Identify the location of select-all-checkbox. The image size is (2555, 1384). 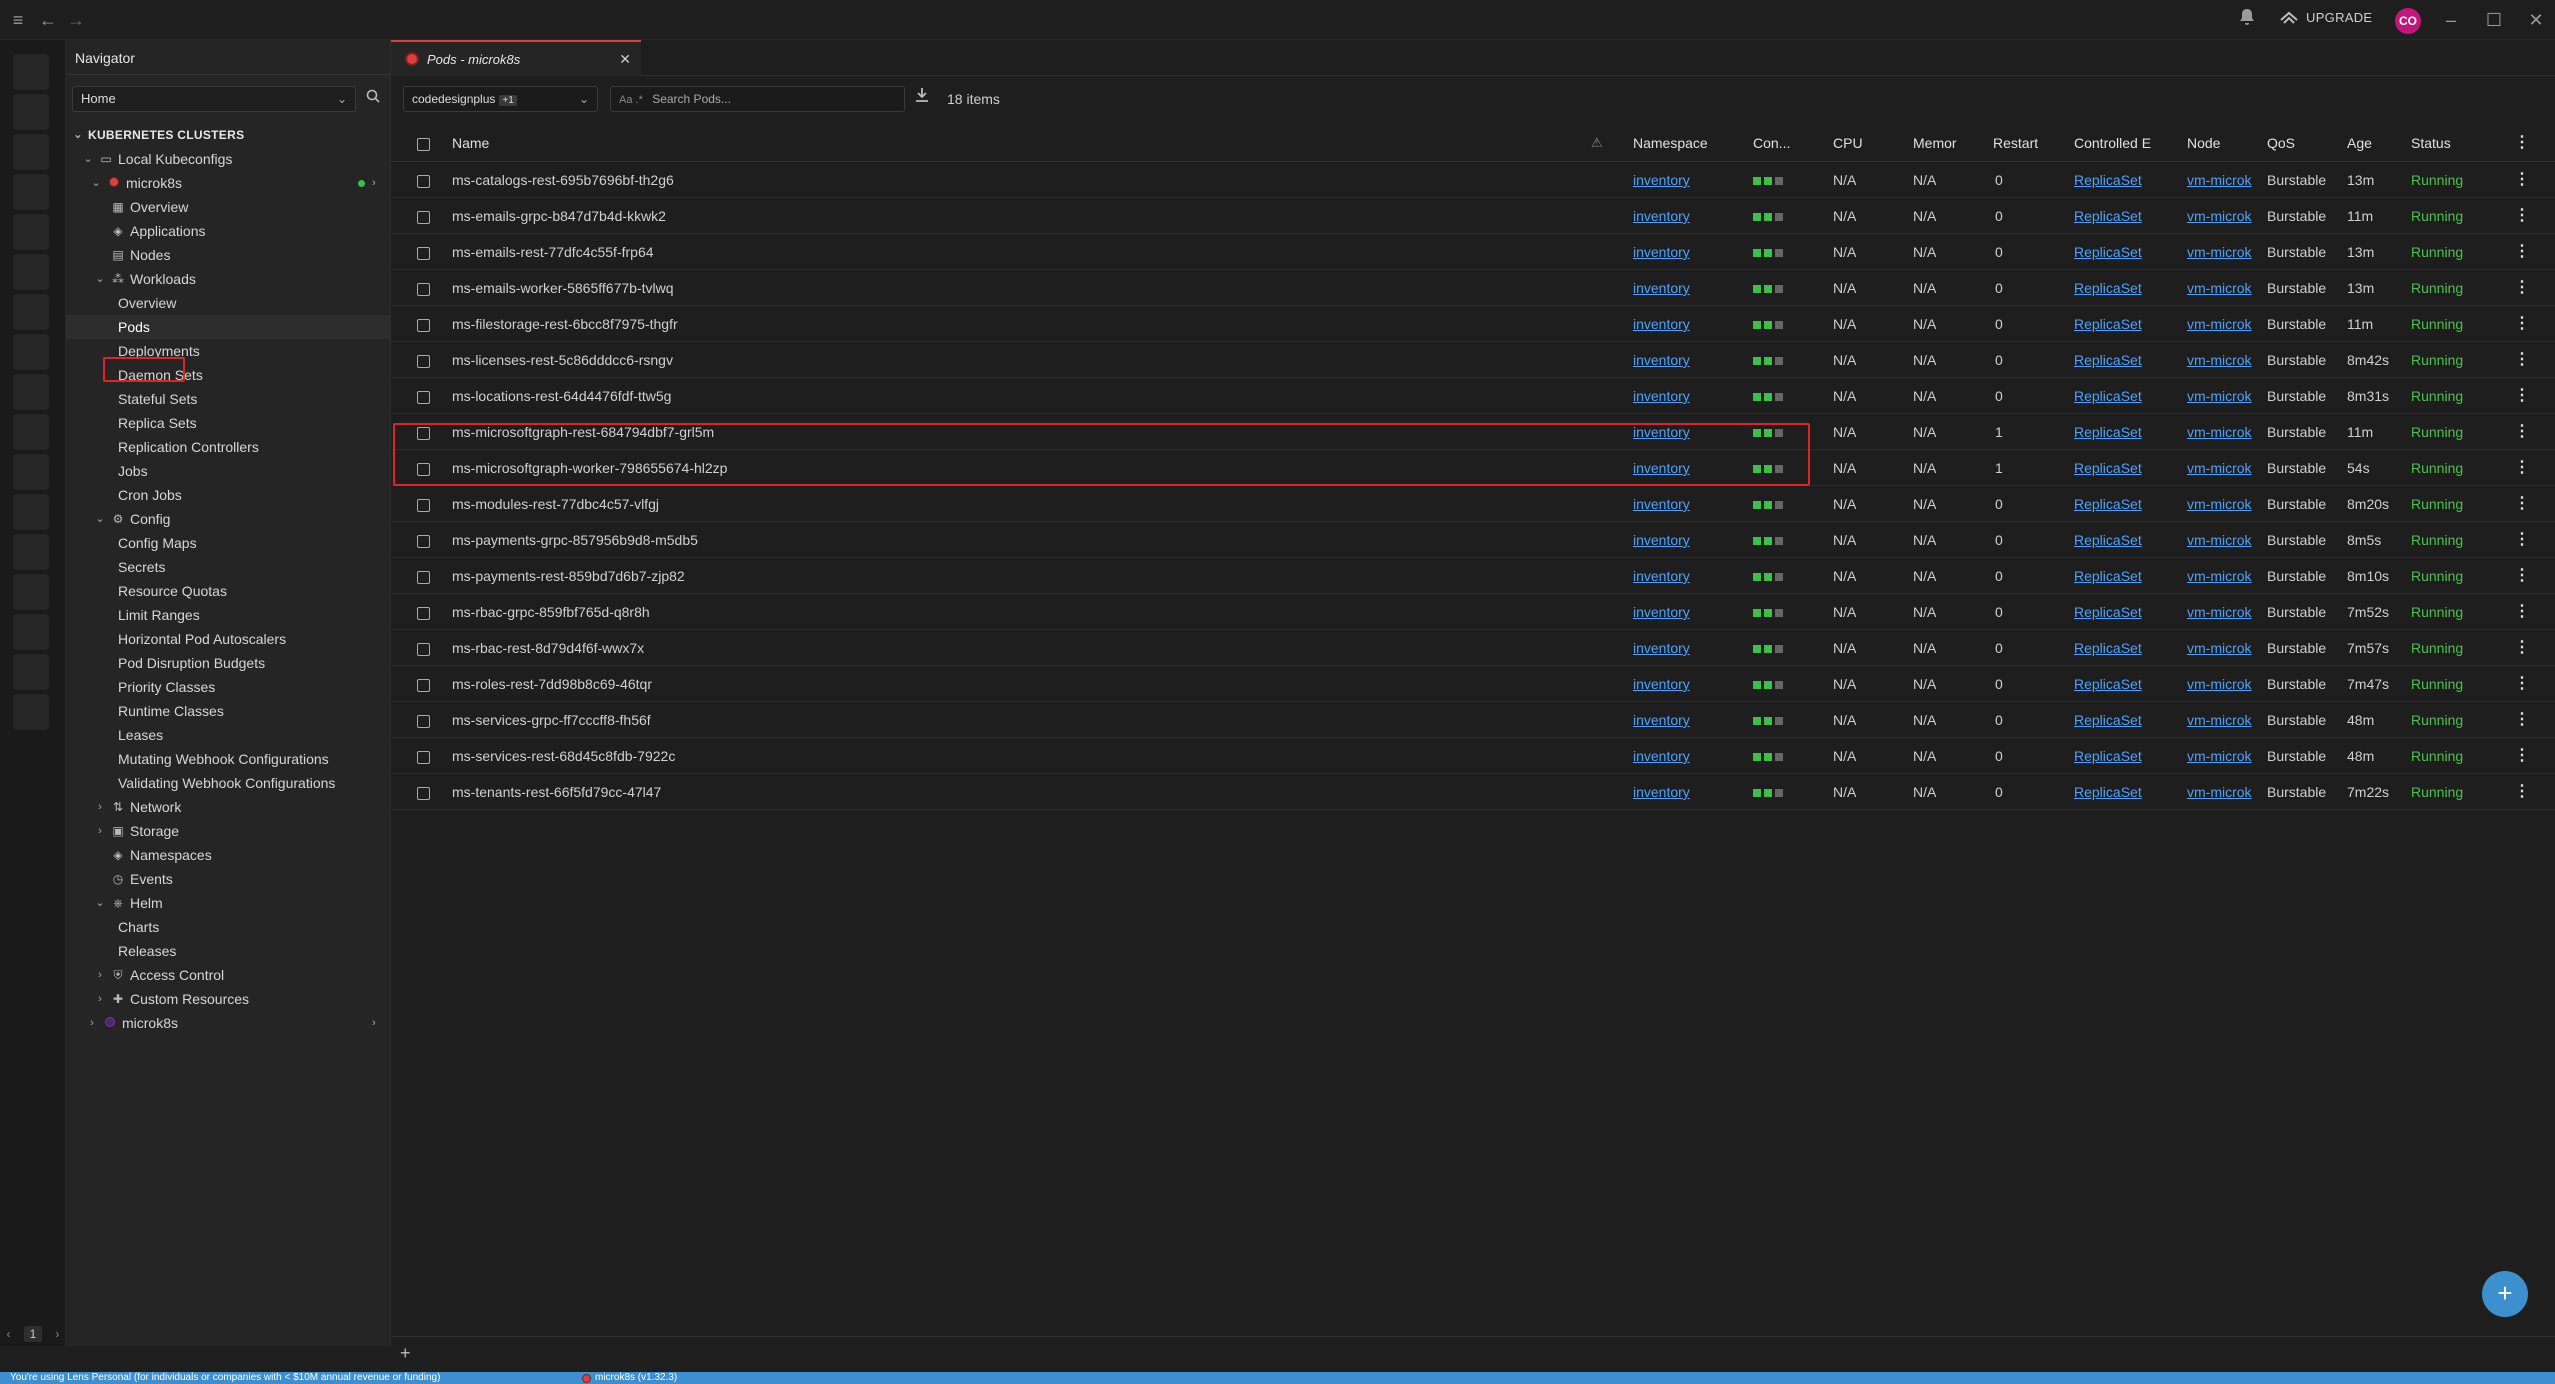
(423, 143).